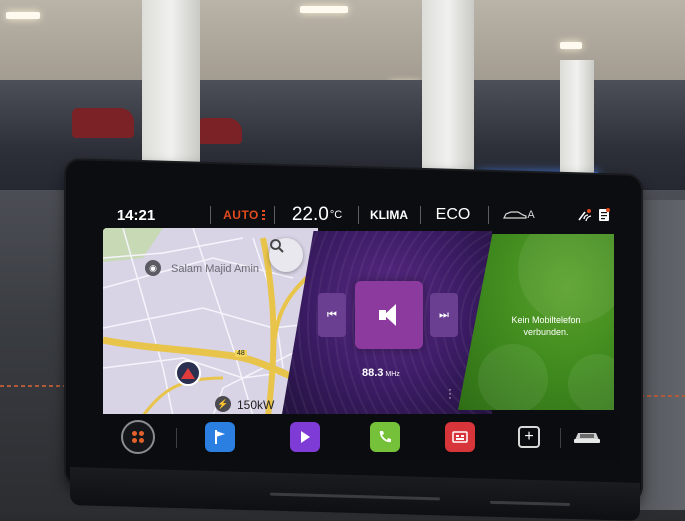 Image resolution: width=685 pixels, height=521 pixels. I want to click on navigation-app-button, so click(220, 437).